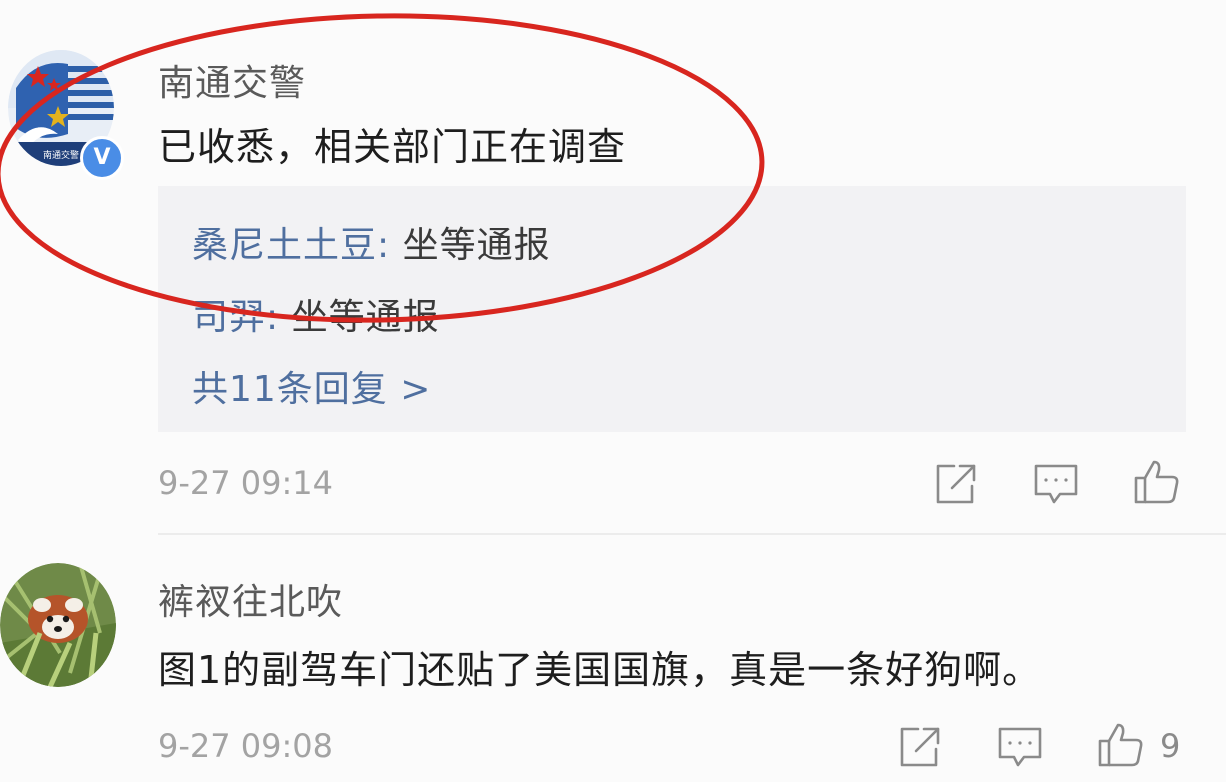  What do you see at coordinates (61, 155) in the screenshot?
I see `avatar-caption: 南通交警` at bounding box center [61, 155].